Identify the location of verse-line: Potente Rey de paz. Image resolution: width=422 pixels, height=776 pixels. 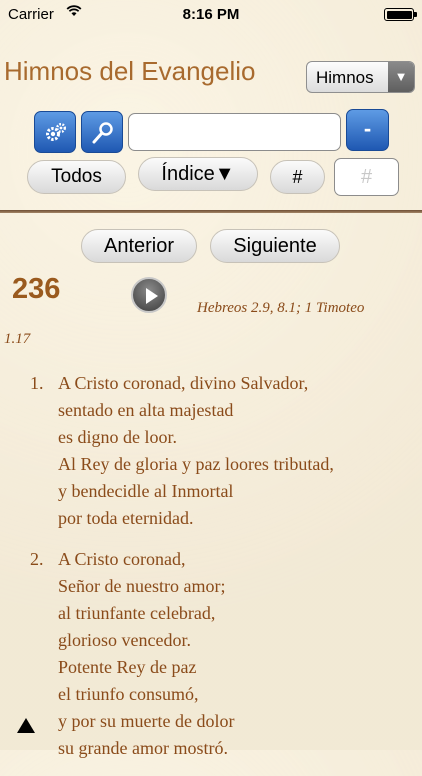
(127, 667).